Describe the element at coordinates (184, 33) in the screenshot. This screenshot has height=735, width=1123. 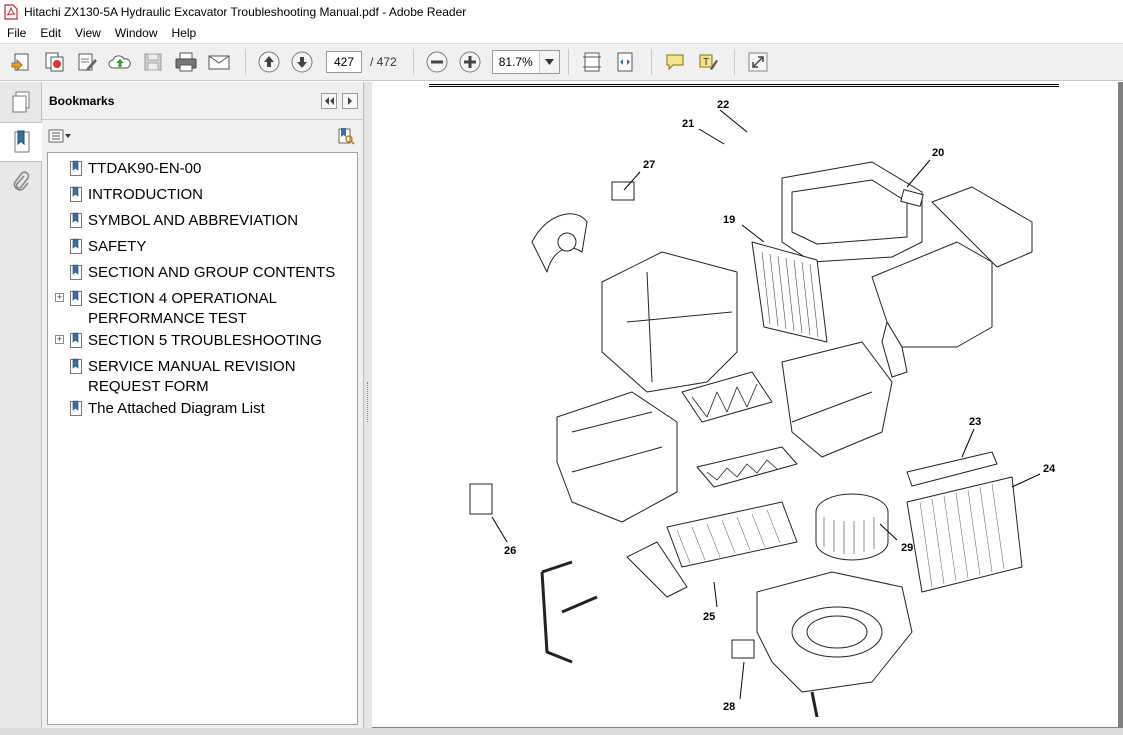
I see `menu-help: Help` at that location.